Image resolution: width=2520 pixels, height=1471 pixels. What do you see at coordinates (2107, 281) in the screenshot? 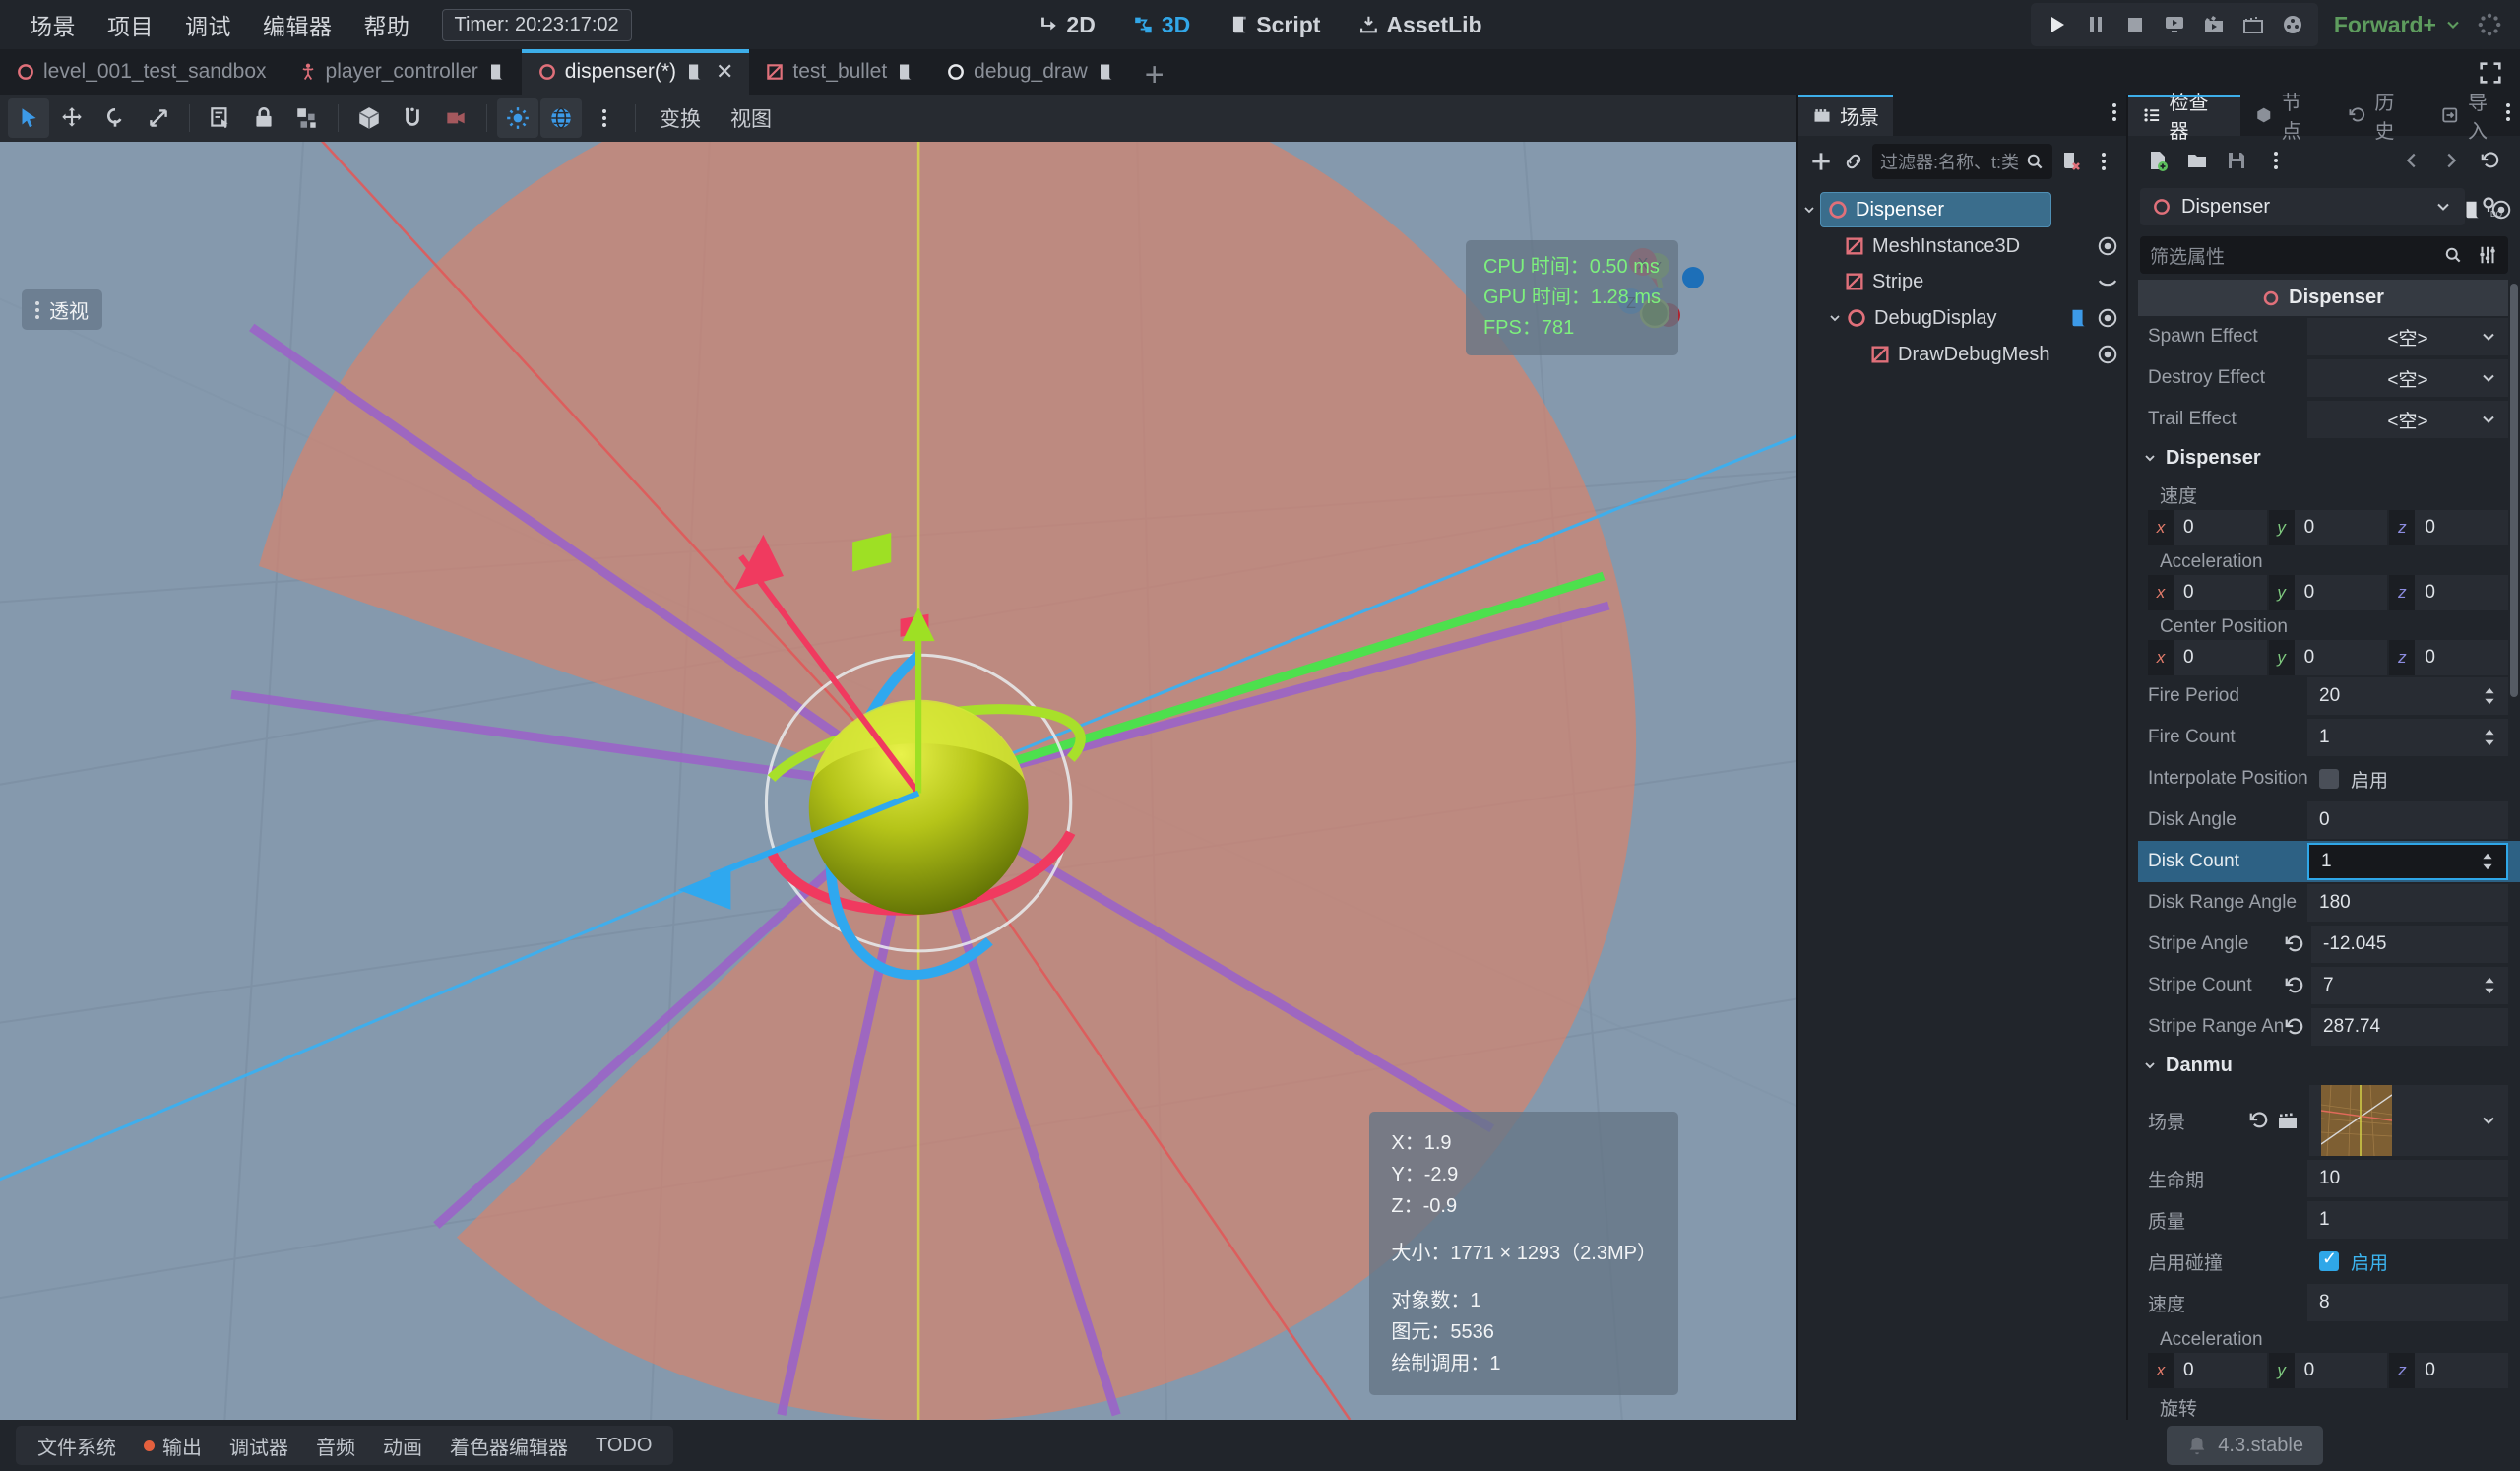
I see `hidden-eye-icon` at bounding box center [2107, 281].